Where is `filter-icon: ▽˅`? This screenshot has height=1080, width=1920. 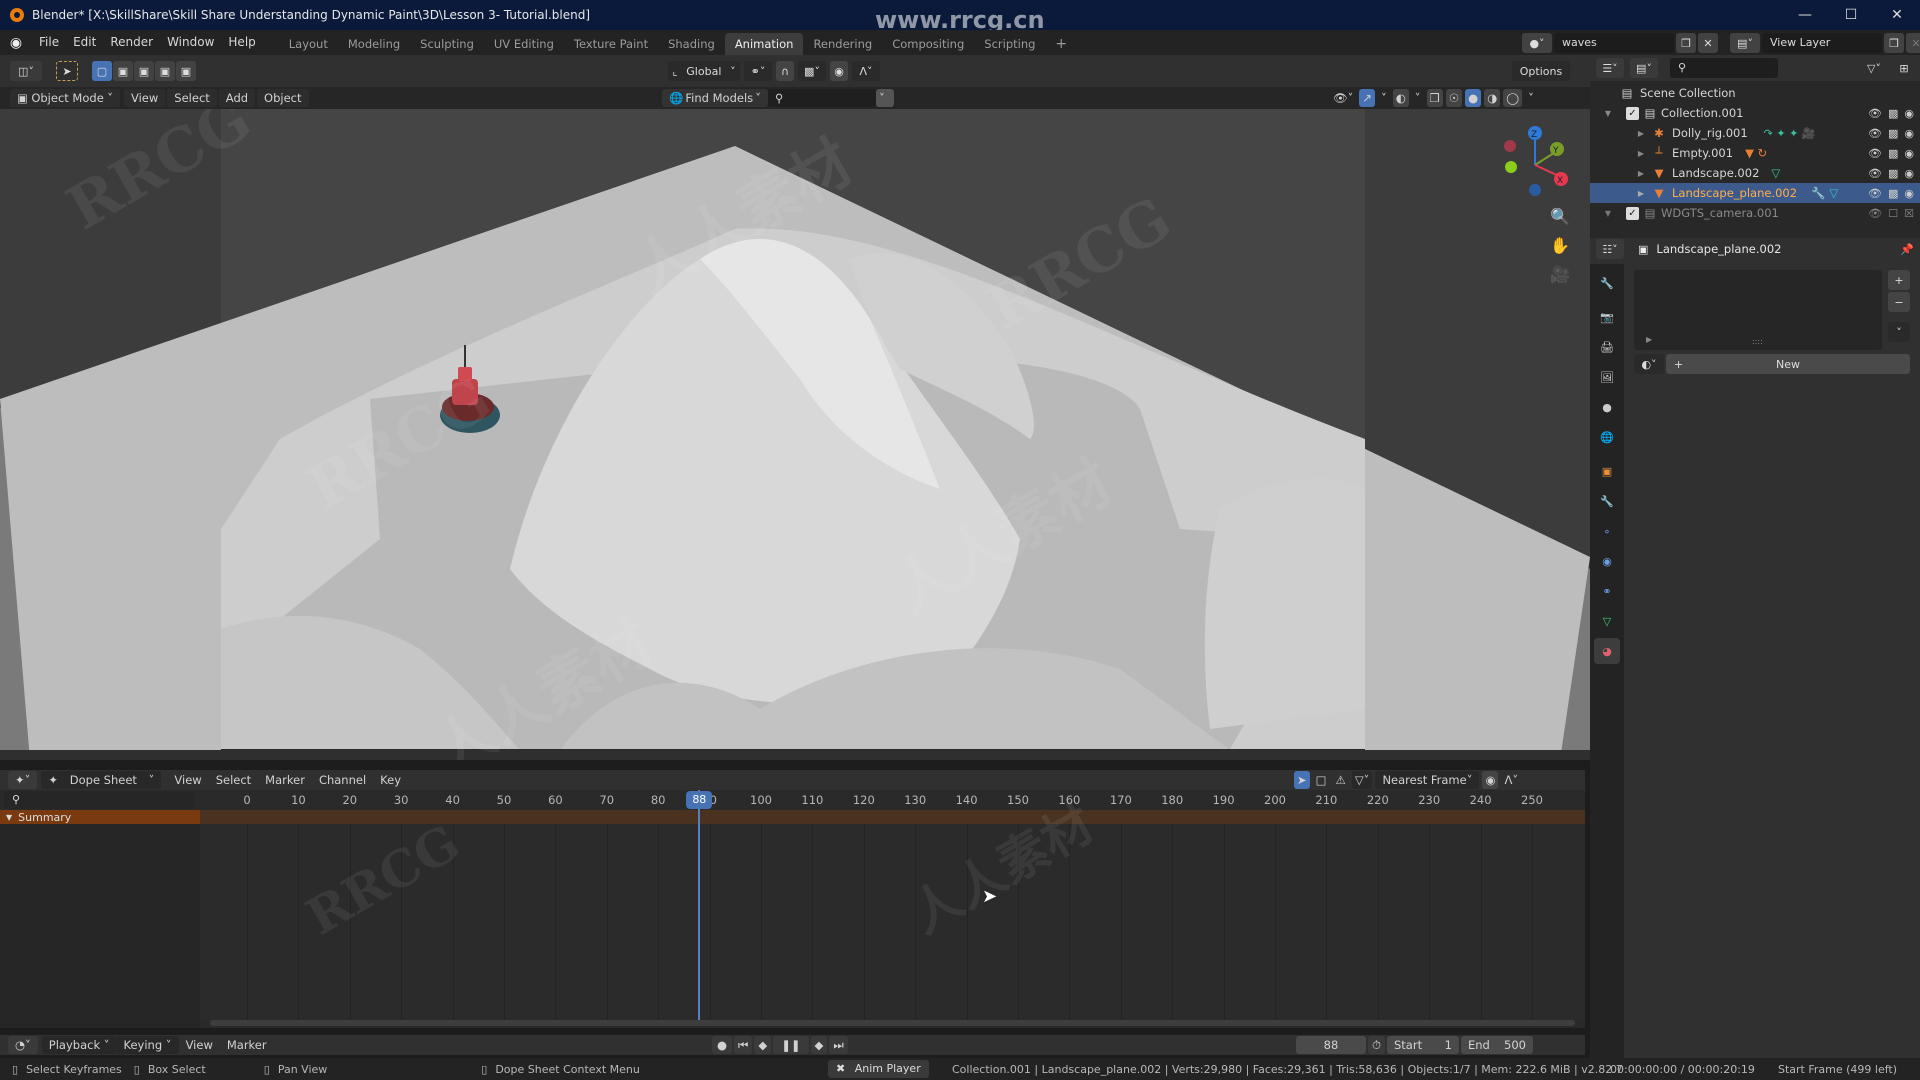 filter-icon: ▽˅ is located at coordinates (1874, 68).